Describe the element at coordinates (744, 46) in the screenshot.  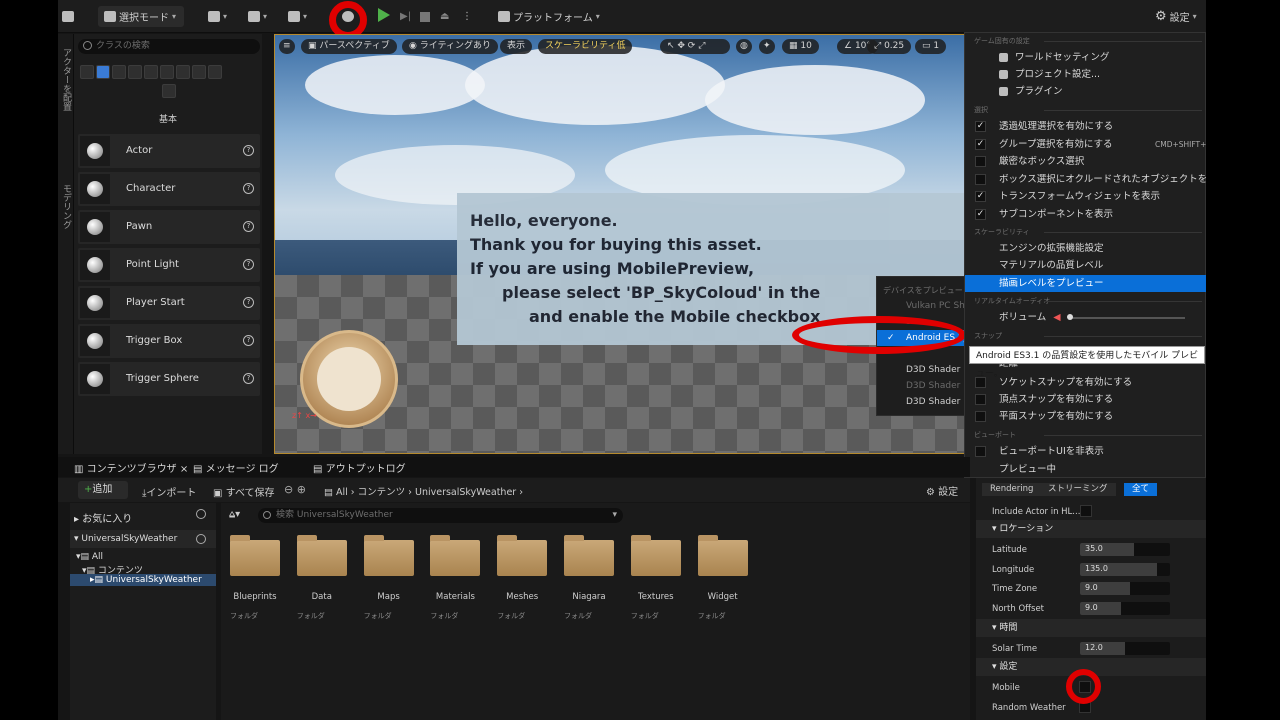
I see `world-local-icon: ◍` at that location.